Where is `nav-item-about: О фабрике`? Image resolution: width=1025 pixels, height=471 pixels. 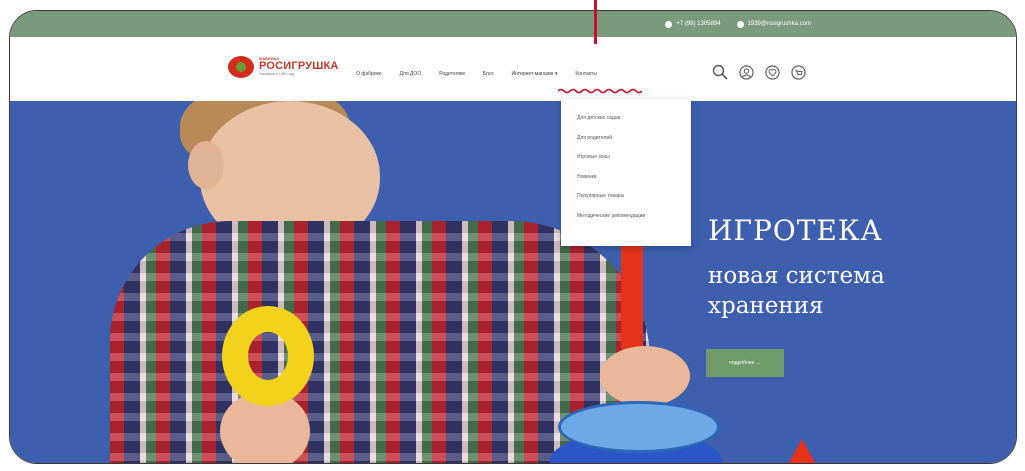 nav-item-about: О фабрике is located at coordinates (369, 74).